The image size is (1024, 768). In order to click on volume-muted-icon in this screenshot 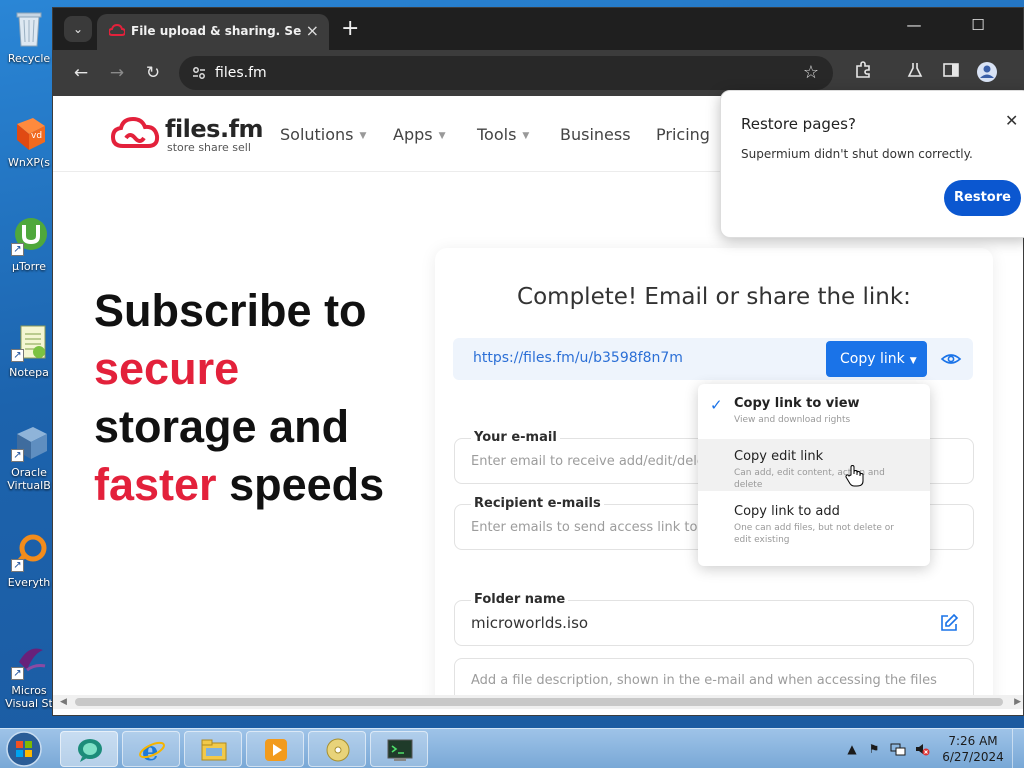, I will do `click(922, 749)`.